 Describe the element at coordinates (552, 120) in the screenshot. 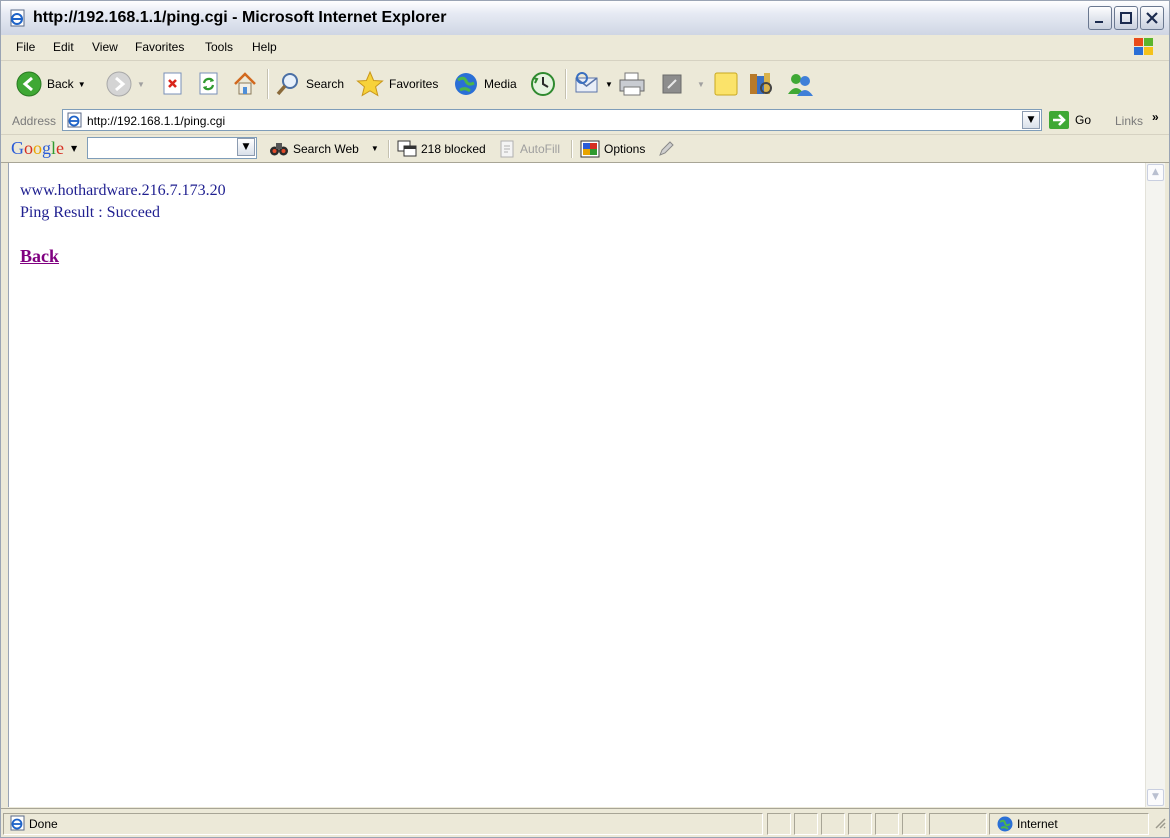

I see `address-input: http://192.168.1.1/ping.cgi ▼` at that location.